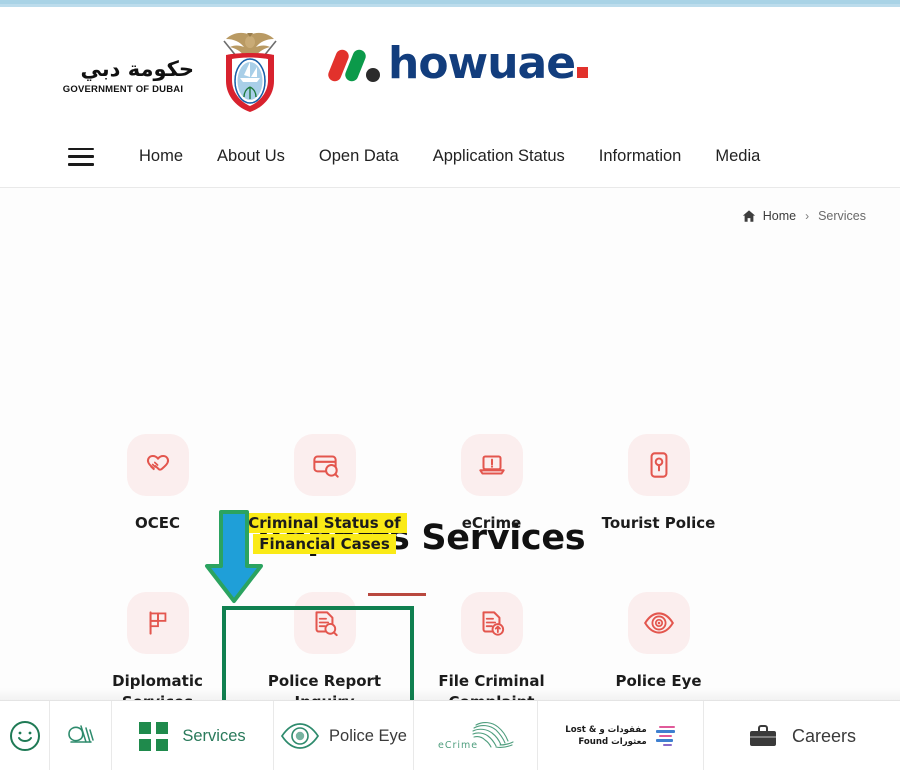 This screenshot has width=900, height=770. I want to click on top-accent-bar, so click(450, 3).